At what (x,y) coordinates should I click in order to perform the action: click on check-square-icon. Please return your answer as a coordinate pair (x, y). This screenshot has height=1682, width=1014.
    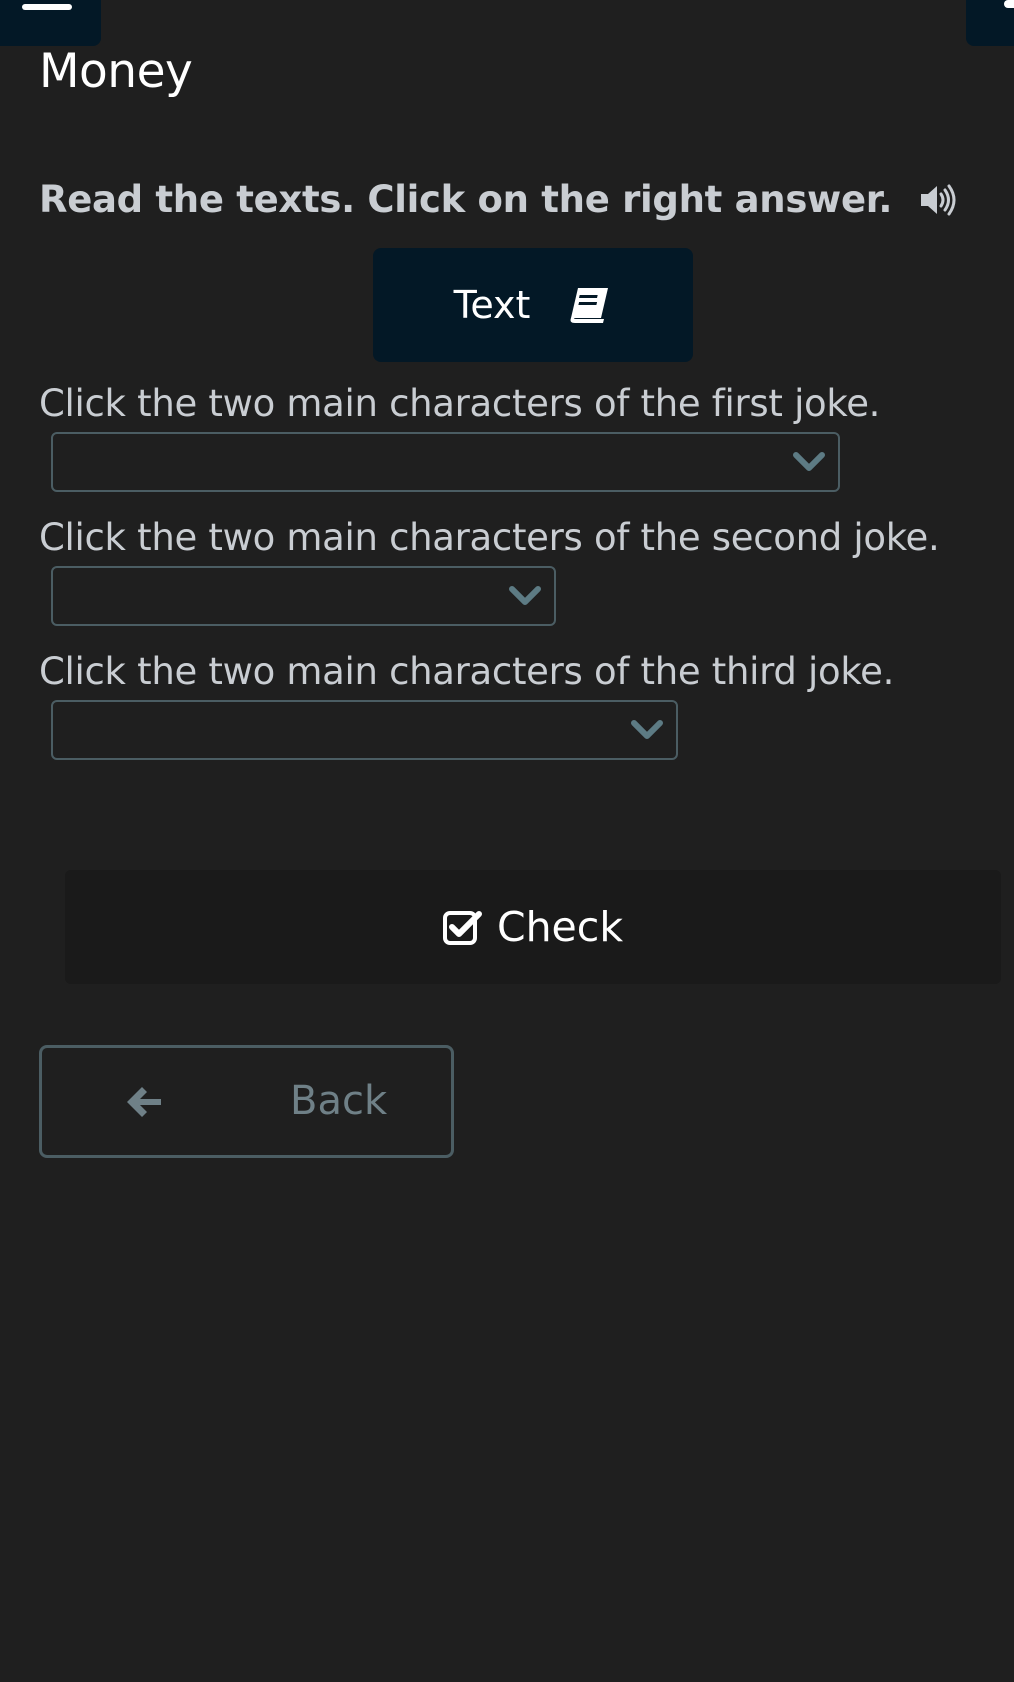
    Looking at the image, I should click on (462, 928).